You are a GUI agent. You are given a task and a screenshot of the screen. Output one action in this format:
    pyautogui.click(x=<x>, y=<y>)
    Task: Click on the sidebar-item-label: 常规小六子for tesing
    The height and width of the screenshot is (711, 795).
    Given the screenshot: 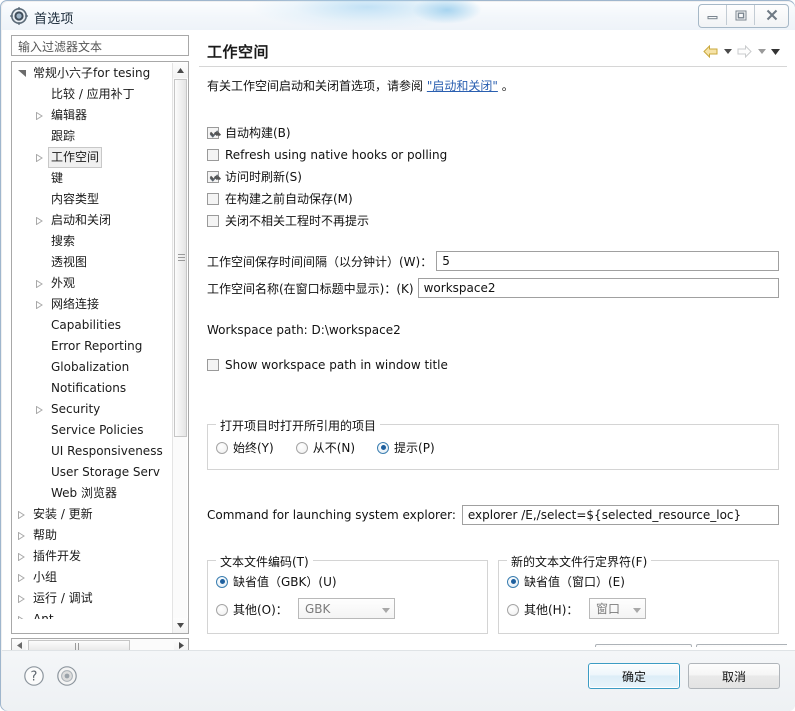 What is the action you would take?
    pyautogui.click(x=92, y=73)
    